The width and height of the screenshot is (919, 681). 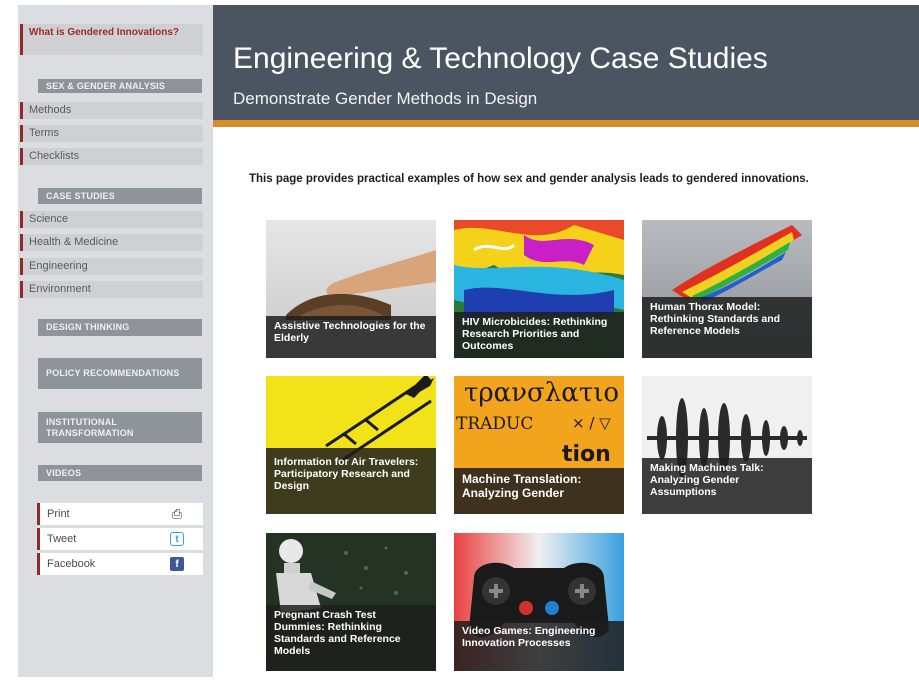 What do you see at coordinates (111, 133) in the screenshot?
I see `sidebar-item-terms: Terms` at bounding box center [111, 133].